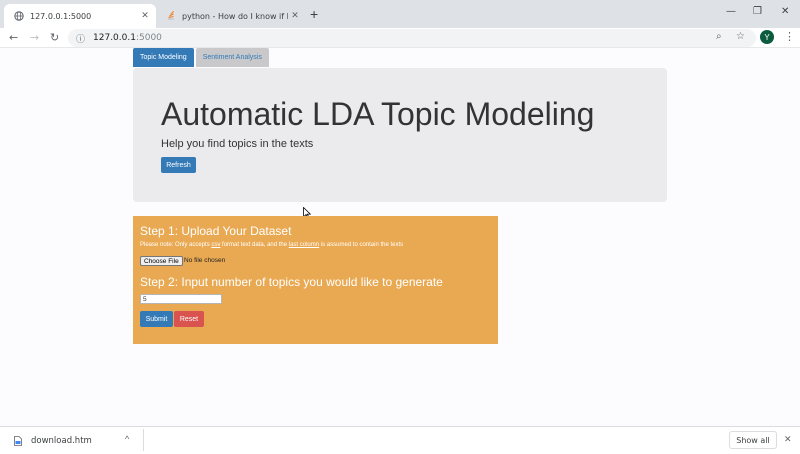 The height and width of the screenshot is (454, 800). What do you see at coordinates (19, 16) in the screenshot?
I see `globe-icon` at bounding box center [19, 16].